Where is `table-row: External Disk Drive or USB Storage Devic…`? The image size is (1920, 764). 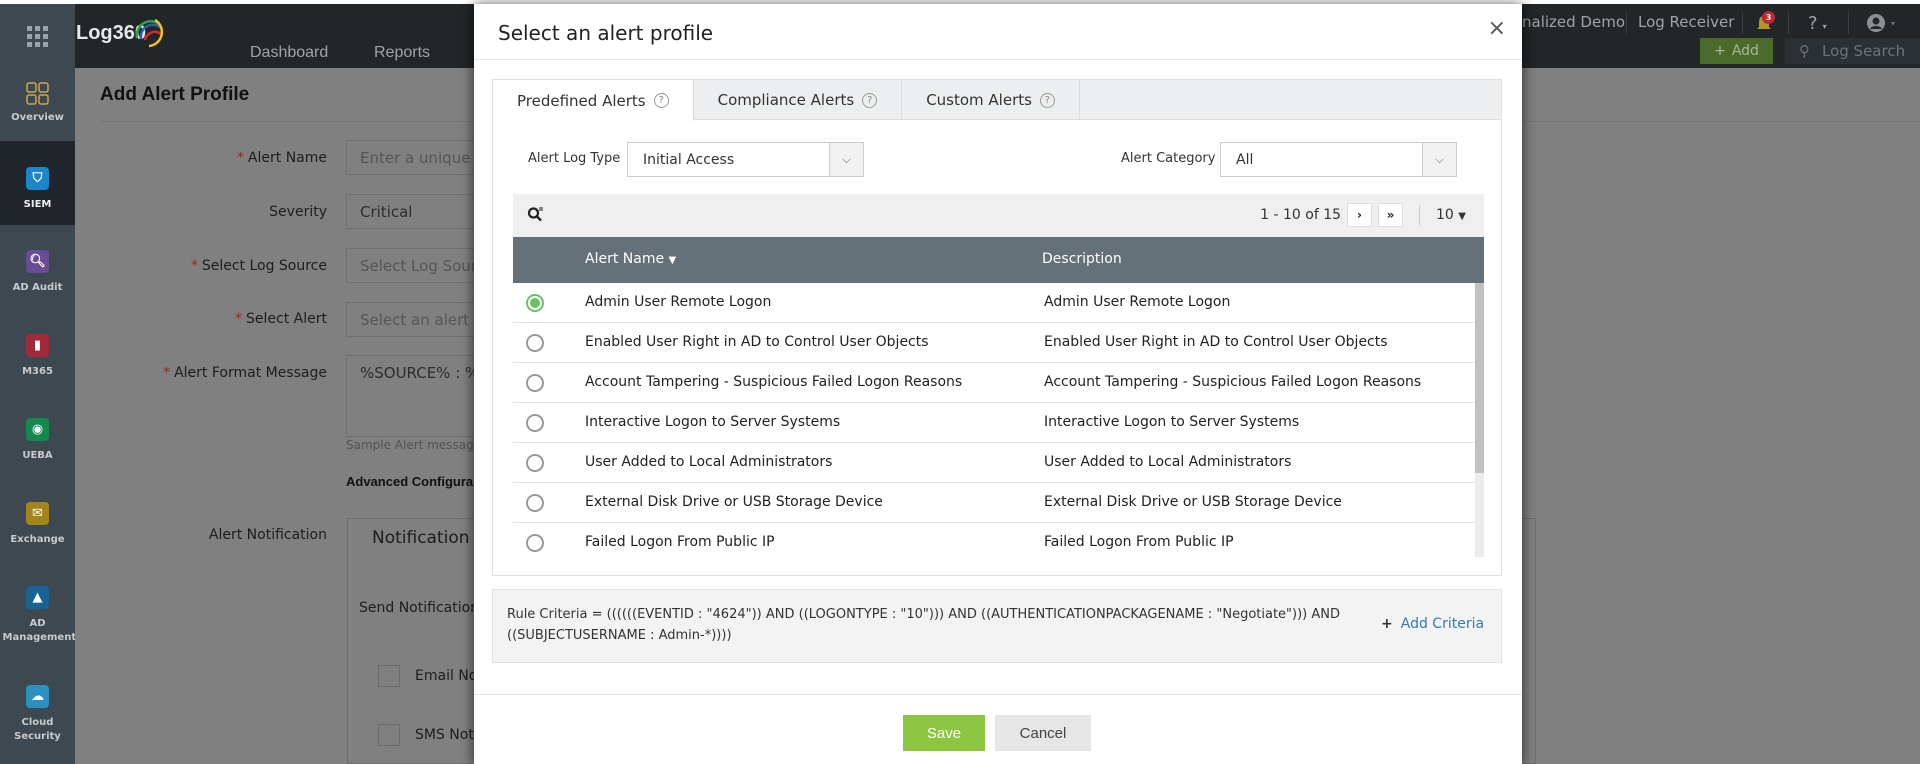 table-row: External Disk Drive or USB Storage Devic… is located at coordinates (994, 503).